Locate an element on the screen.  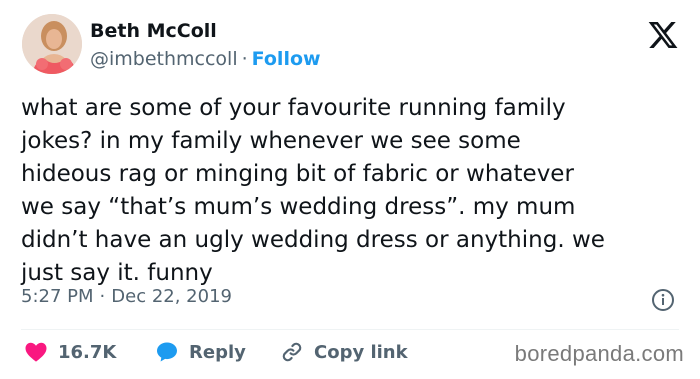
link-icon is located at coordinates (292, 352).